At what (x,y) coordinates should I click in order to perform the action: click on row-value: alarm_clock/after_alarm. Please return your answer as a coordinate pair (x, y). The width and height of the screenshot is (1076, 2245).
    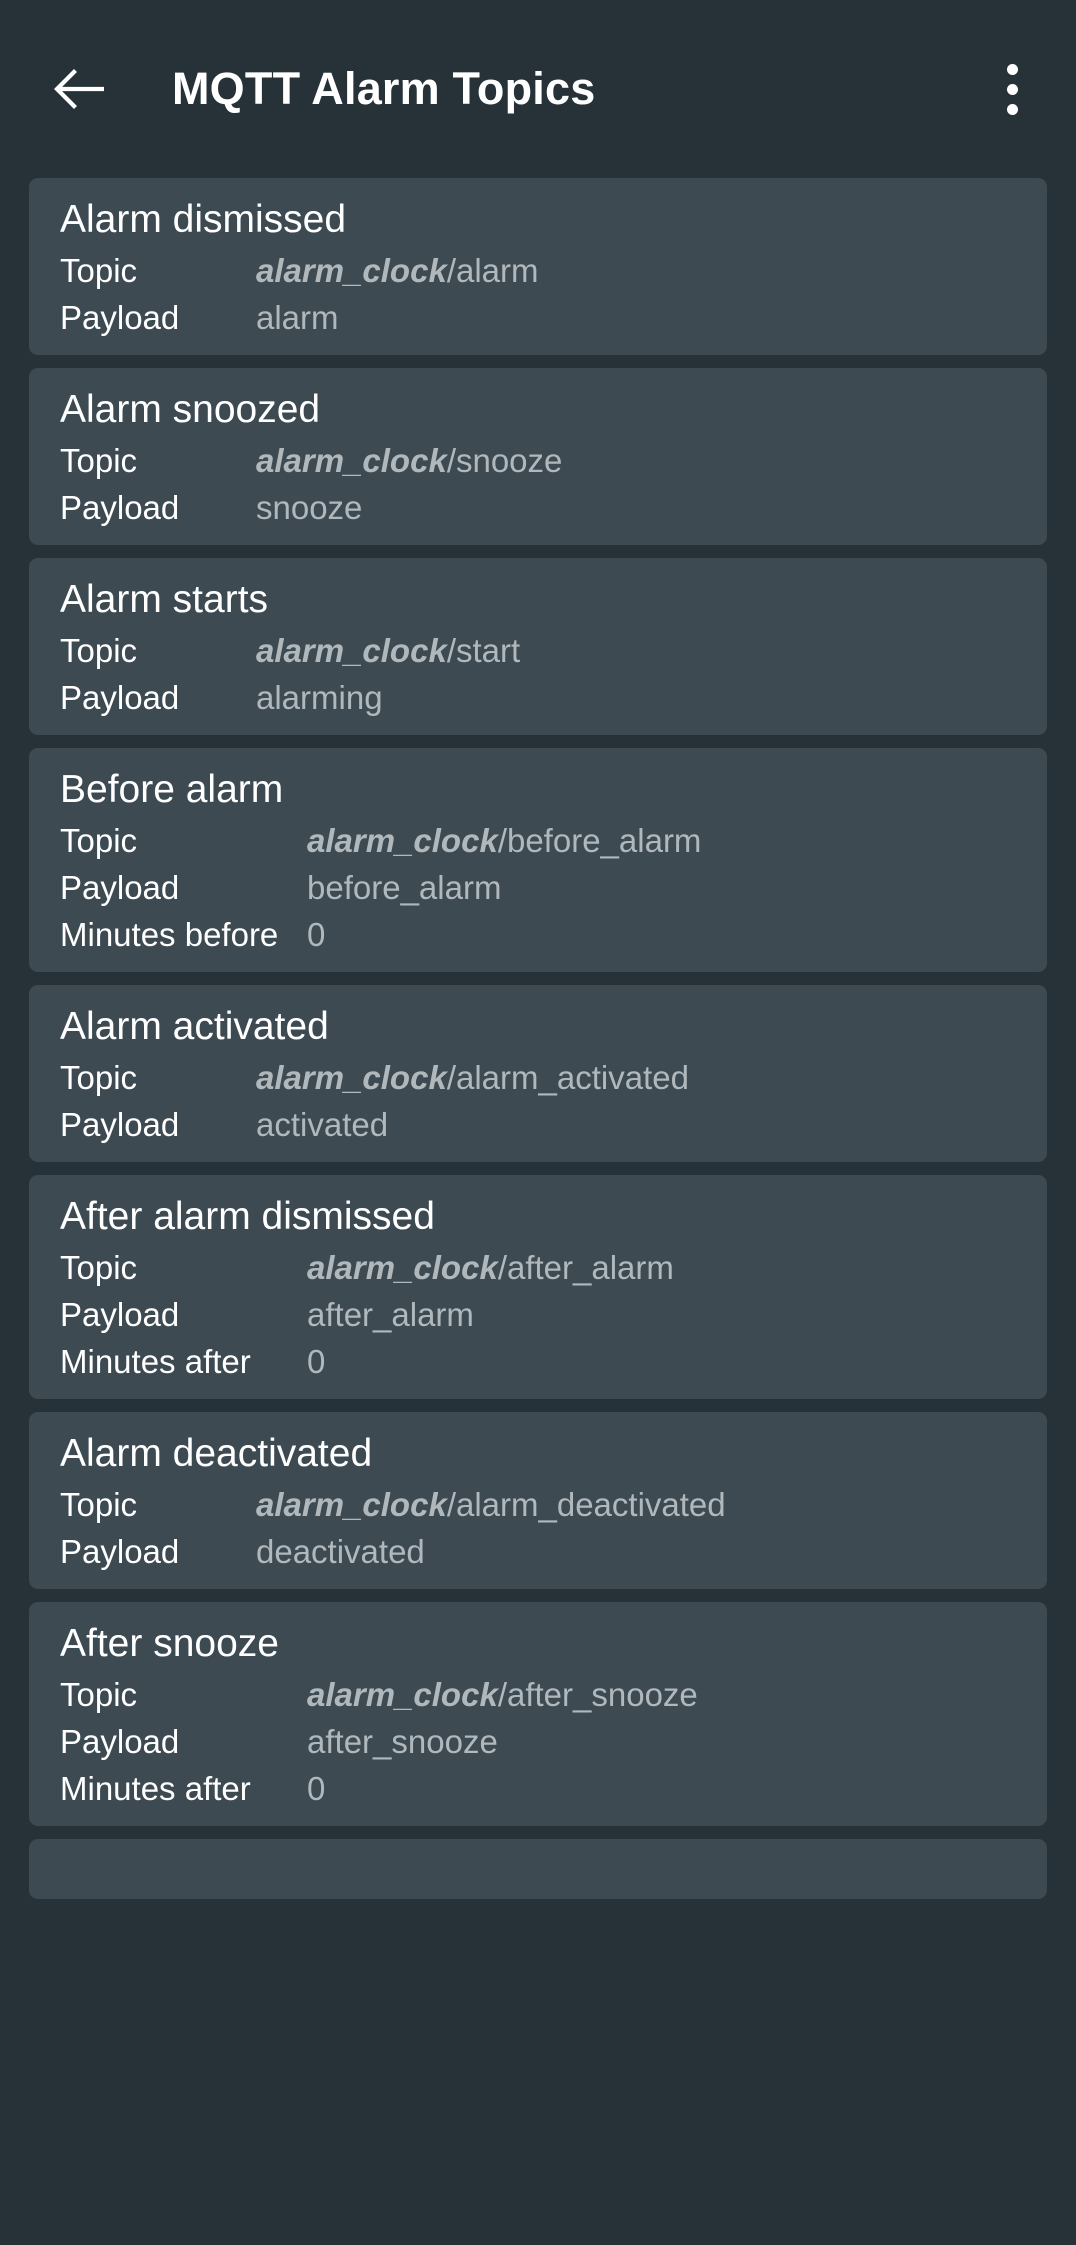
    Looking at the image, I should click on (490, 1267).